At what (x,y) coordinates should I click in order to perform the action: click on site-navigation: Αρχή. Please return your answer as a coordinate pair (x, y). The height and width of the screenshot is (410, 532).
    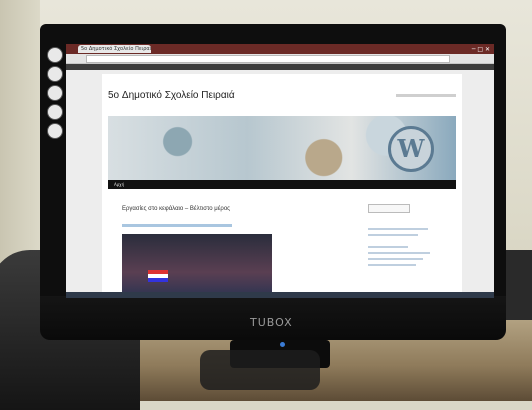
    Looking at the image, I should click on (282, 184).